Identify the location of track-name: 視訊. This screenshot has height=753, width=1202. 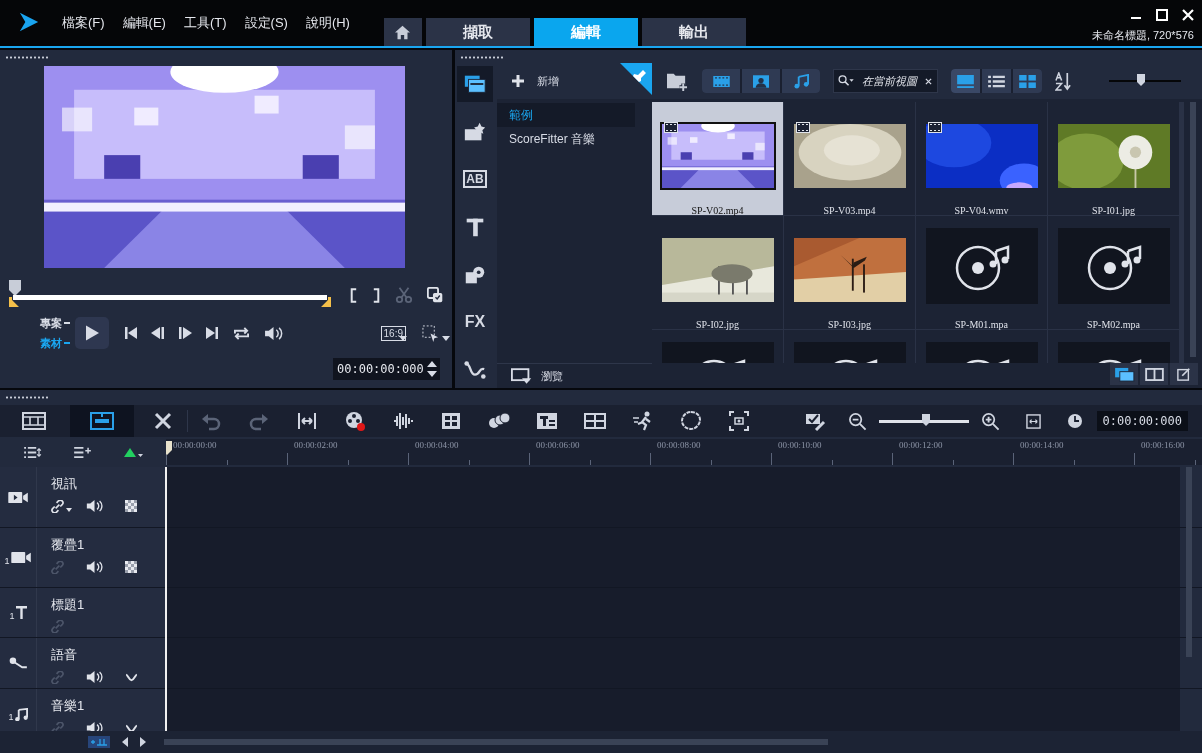
(64, 484).